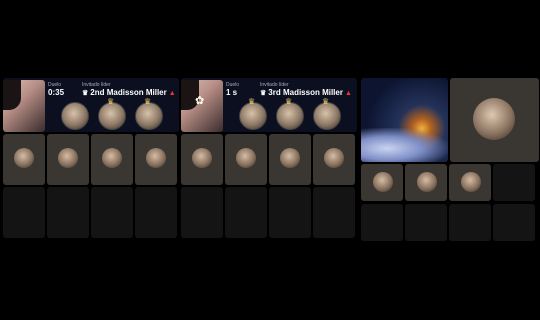  I want to click on cohost-avatars: ♛ ♛ ♛, so click(298, 113).